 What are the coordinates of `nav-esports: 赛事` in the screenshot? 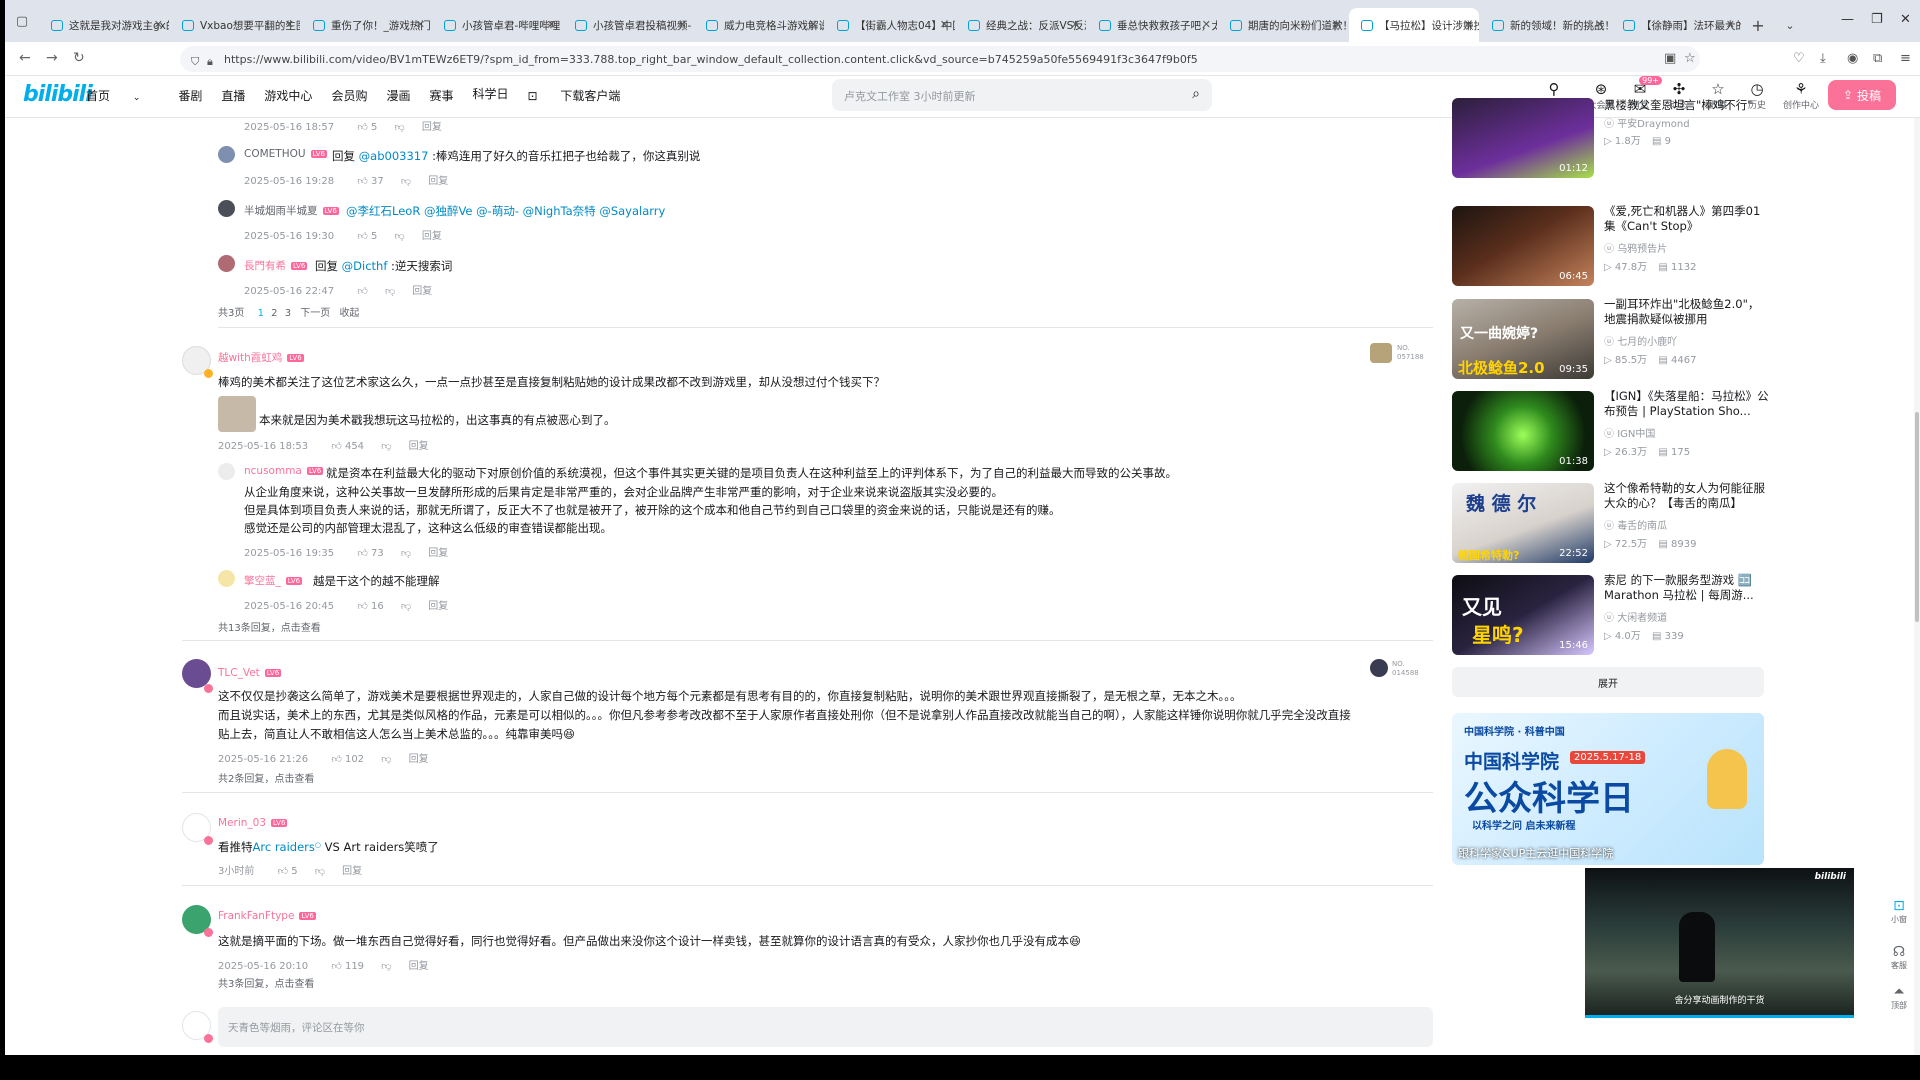 It's located at (441, 95).